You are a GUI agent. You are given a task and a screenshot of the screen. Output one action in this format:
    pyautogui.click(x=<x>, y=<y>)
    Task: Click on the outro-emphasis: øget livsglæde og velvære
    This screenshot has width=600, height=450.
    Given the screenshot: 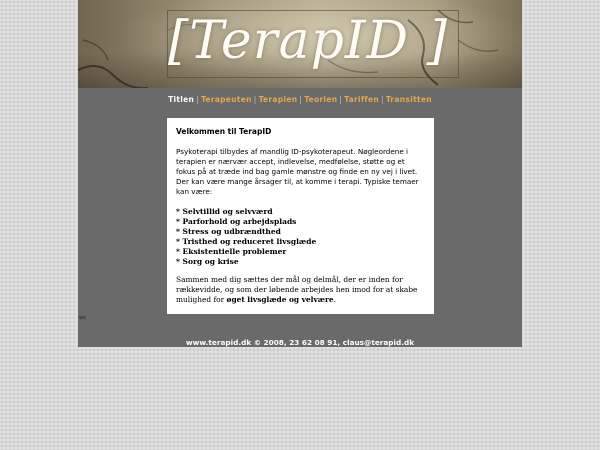 What is the action you would take?
    pyautogui.click(x=280, y=299)
    